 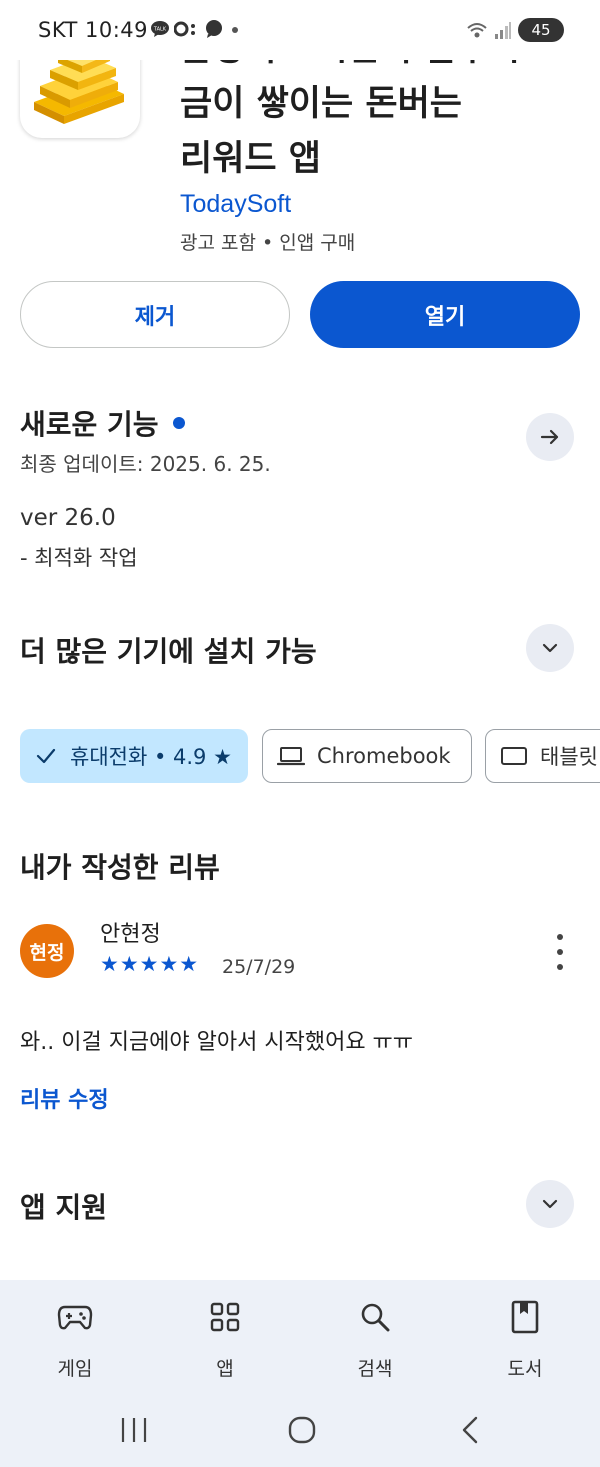 I want to click on new-indicator-dot, so click(x=178, y=423).